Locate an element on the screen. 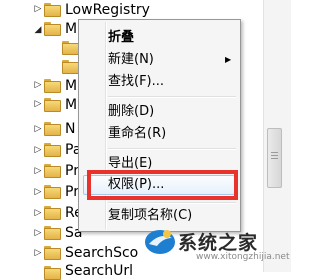  watermark-text: 系统之家 is located at coordinates (218, 243).